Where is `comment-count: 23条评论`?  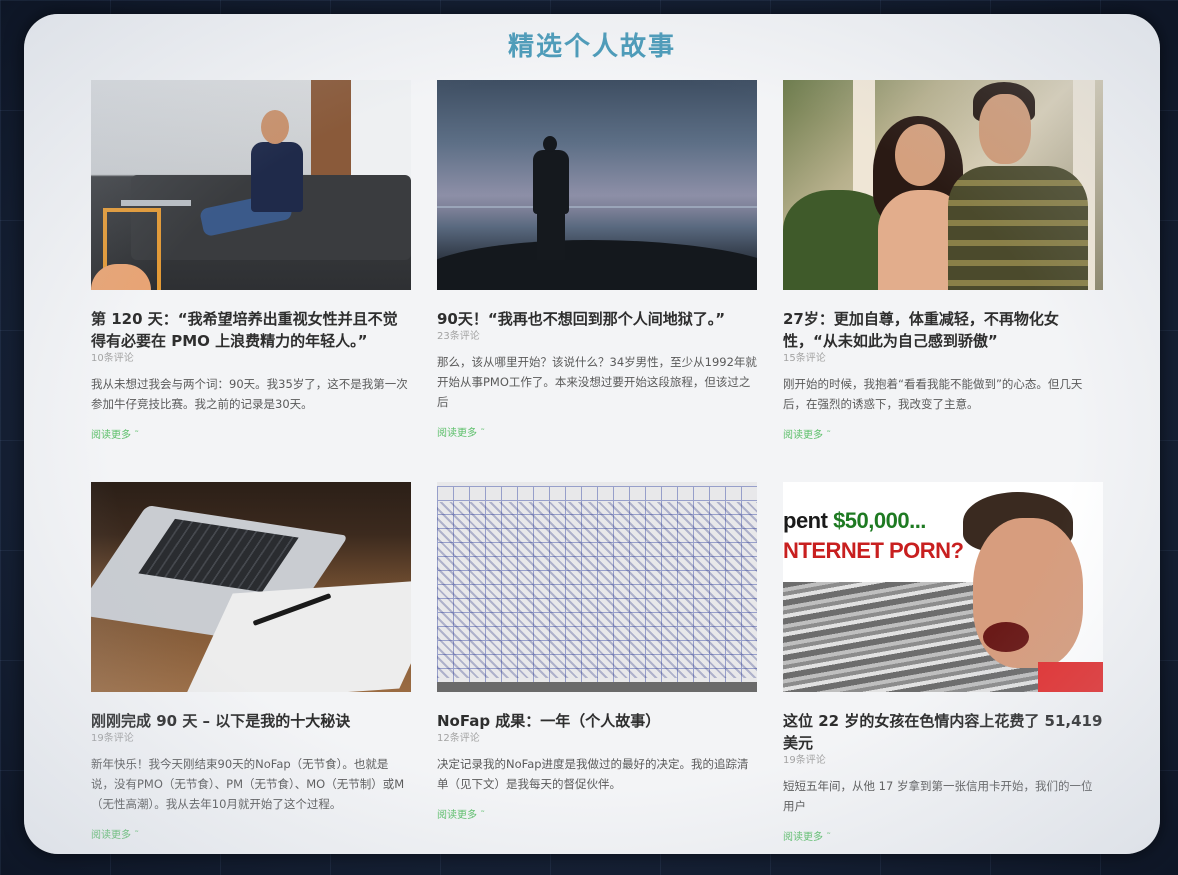 comment-count: 23条评论 is located at coordinates (597, 337).